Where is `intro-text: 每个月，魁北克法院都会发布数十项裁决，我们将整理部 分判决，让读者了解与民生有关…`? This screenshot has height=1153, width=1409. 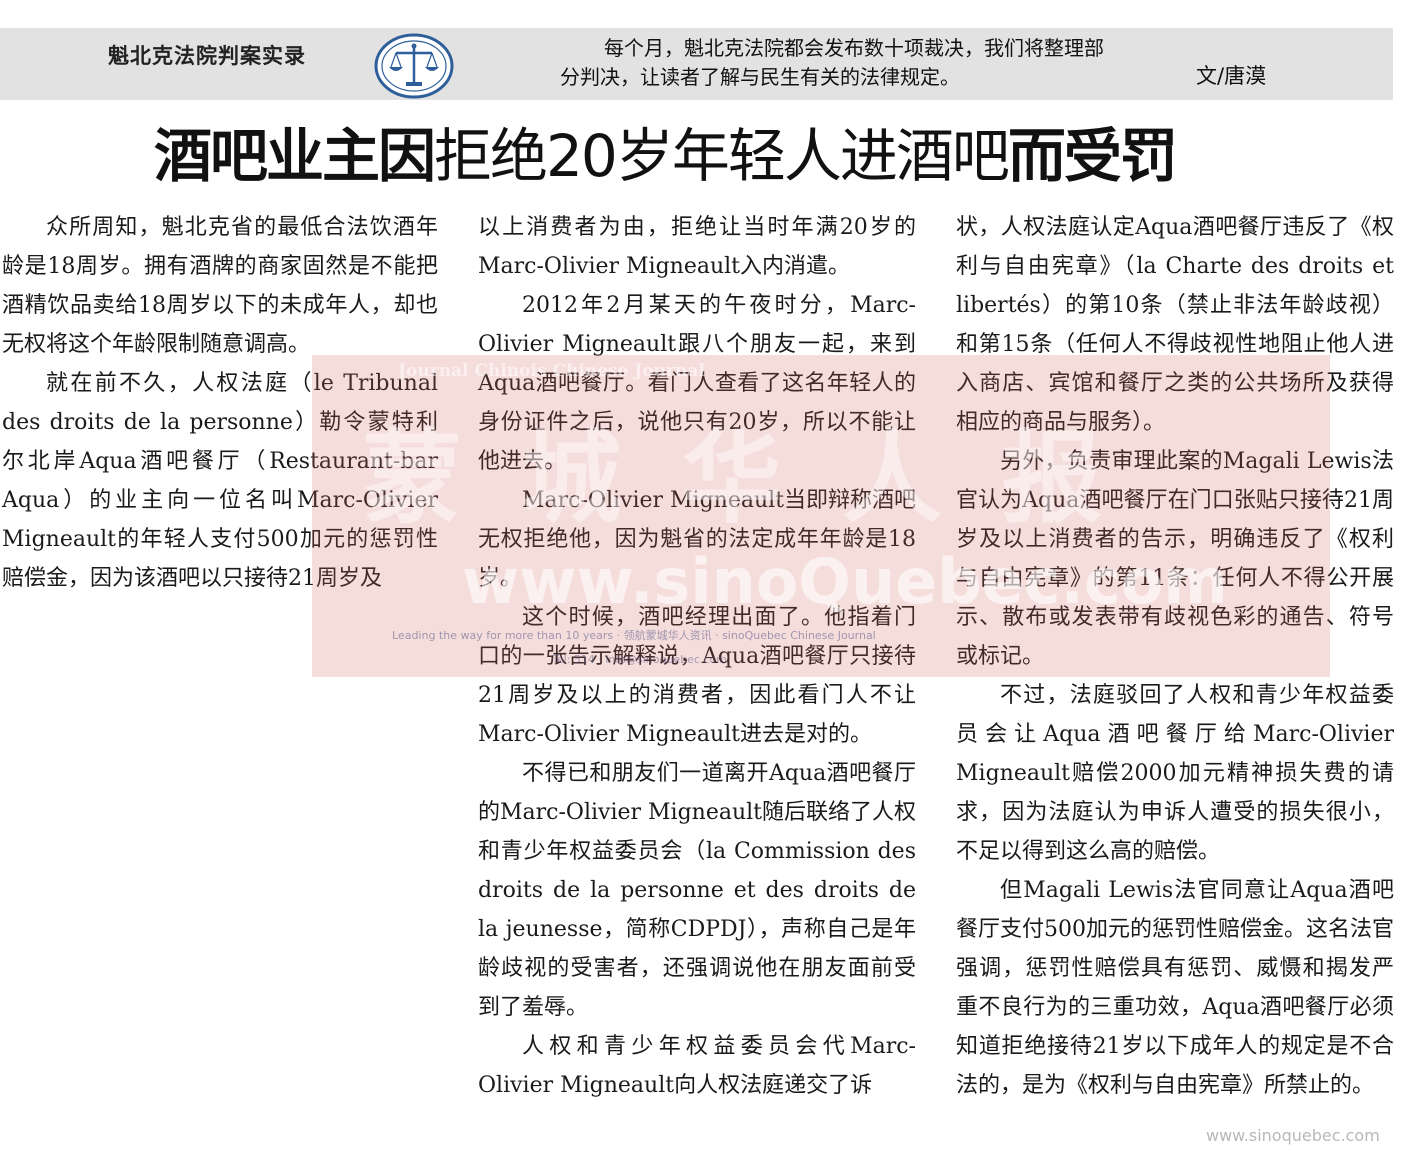
intro-text: 每个月，魁北克法院都会发布数十项裁决，我们将整理部 分判决，让读者了解与民生有关… is located at coordinates (870, 63).